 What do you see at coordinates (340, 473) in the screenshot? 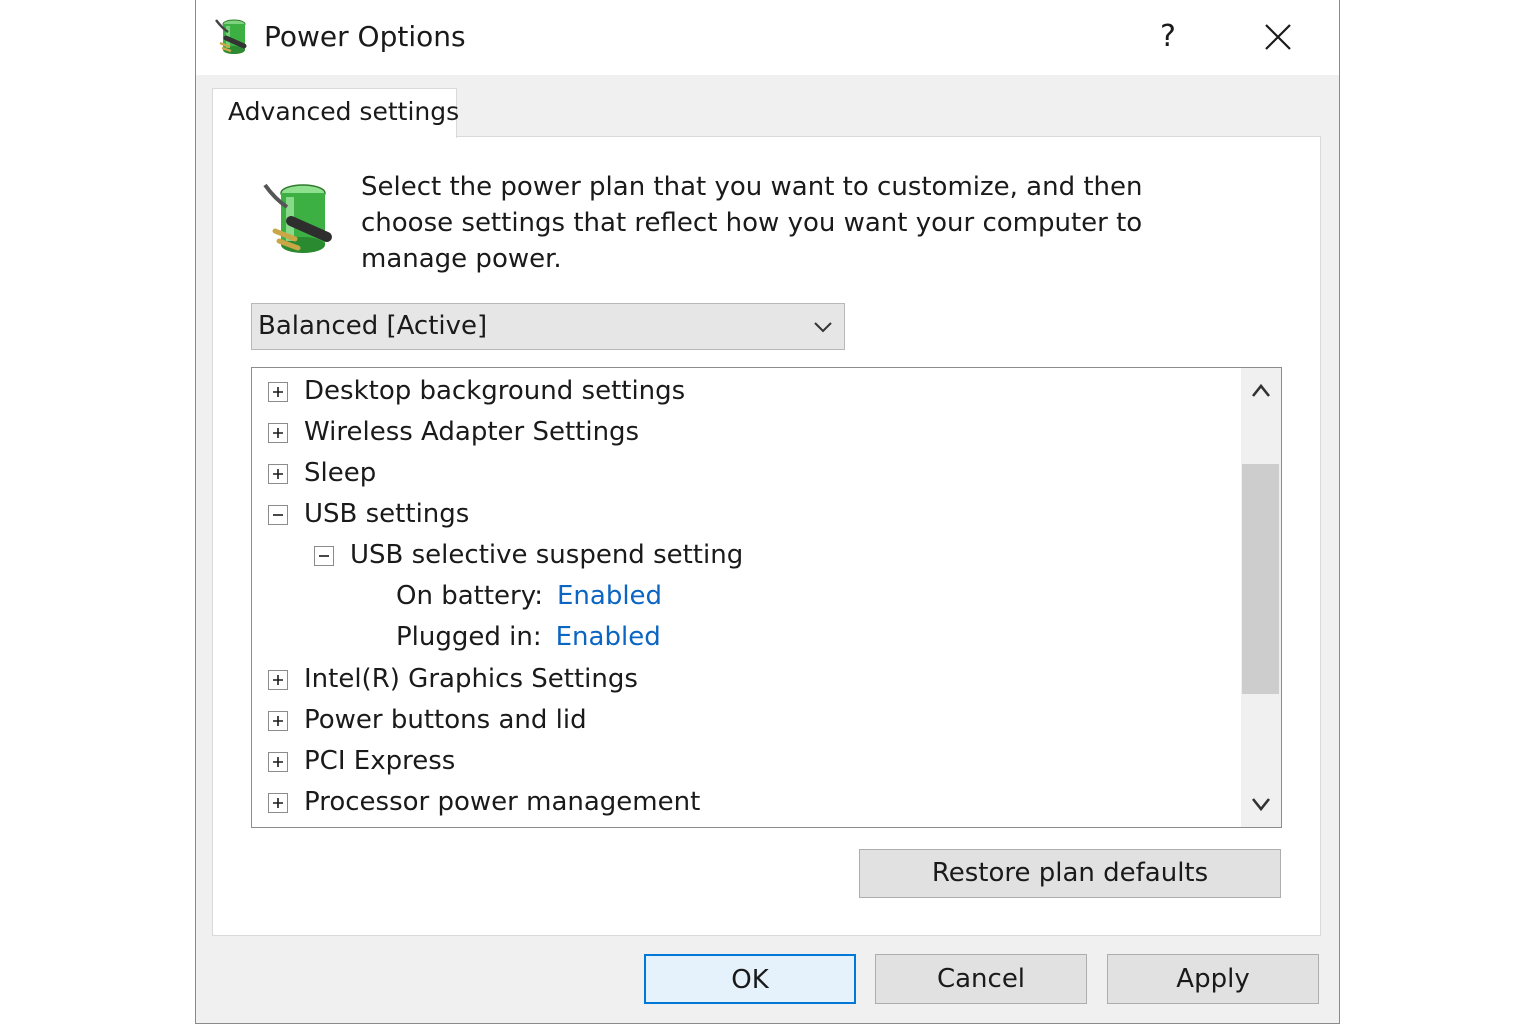
I see `tree-item-label: Sleep` at bounding box center [340, 473].